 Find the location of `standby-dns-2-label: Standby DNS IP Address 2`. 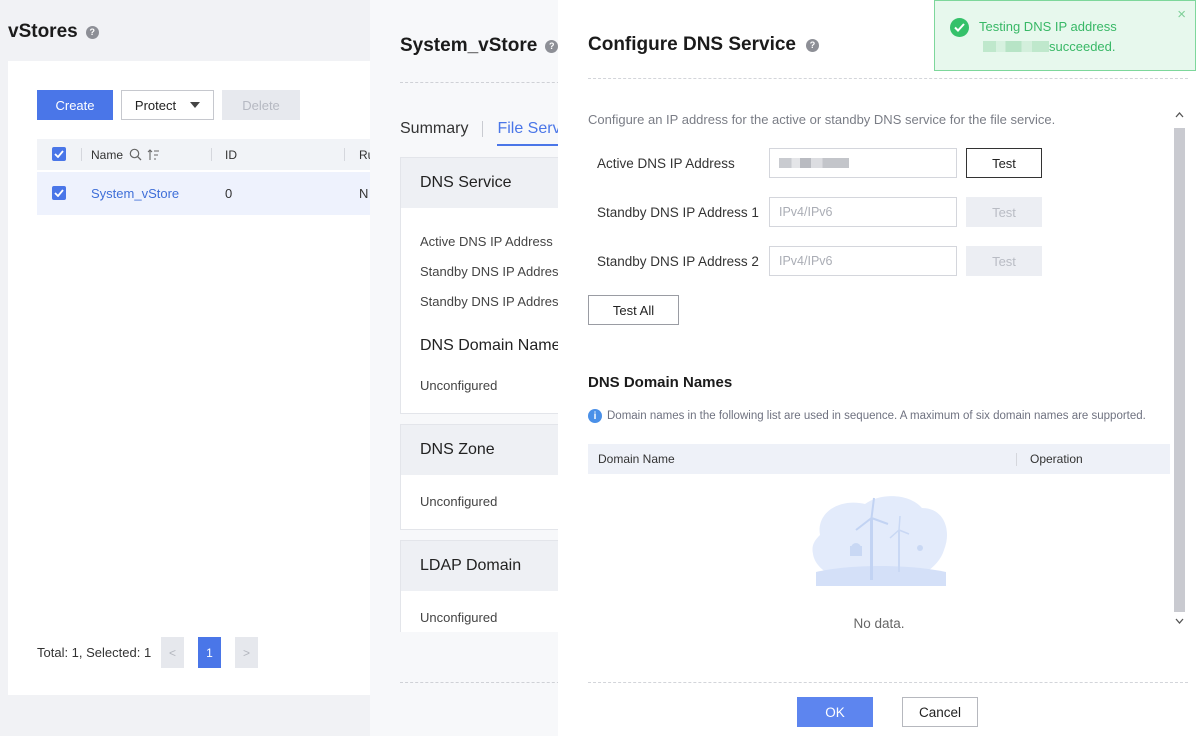

standby-dns-2-label: Standby DNS IP Address 2 is located at coordinates (678, 261).